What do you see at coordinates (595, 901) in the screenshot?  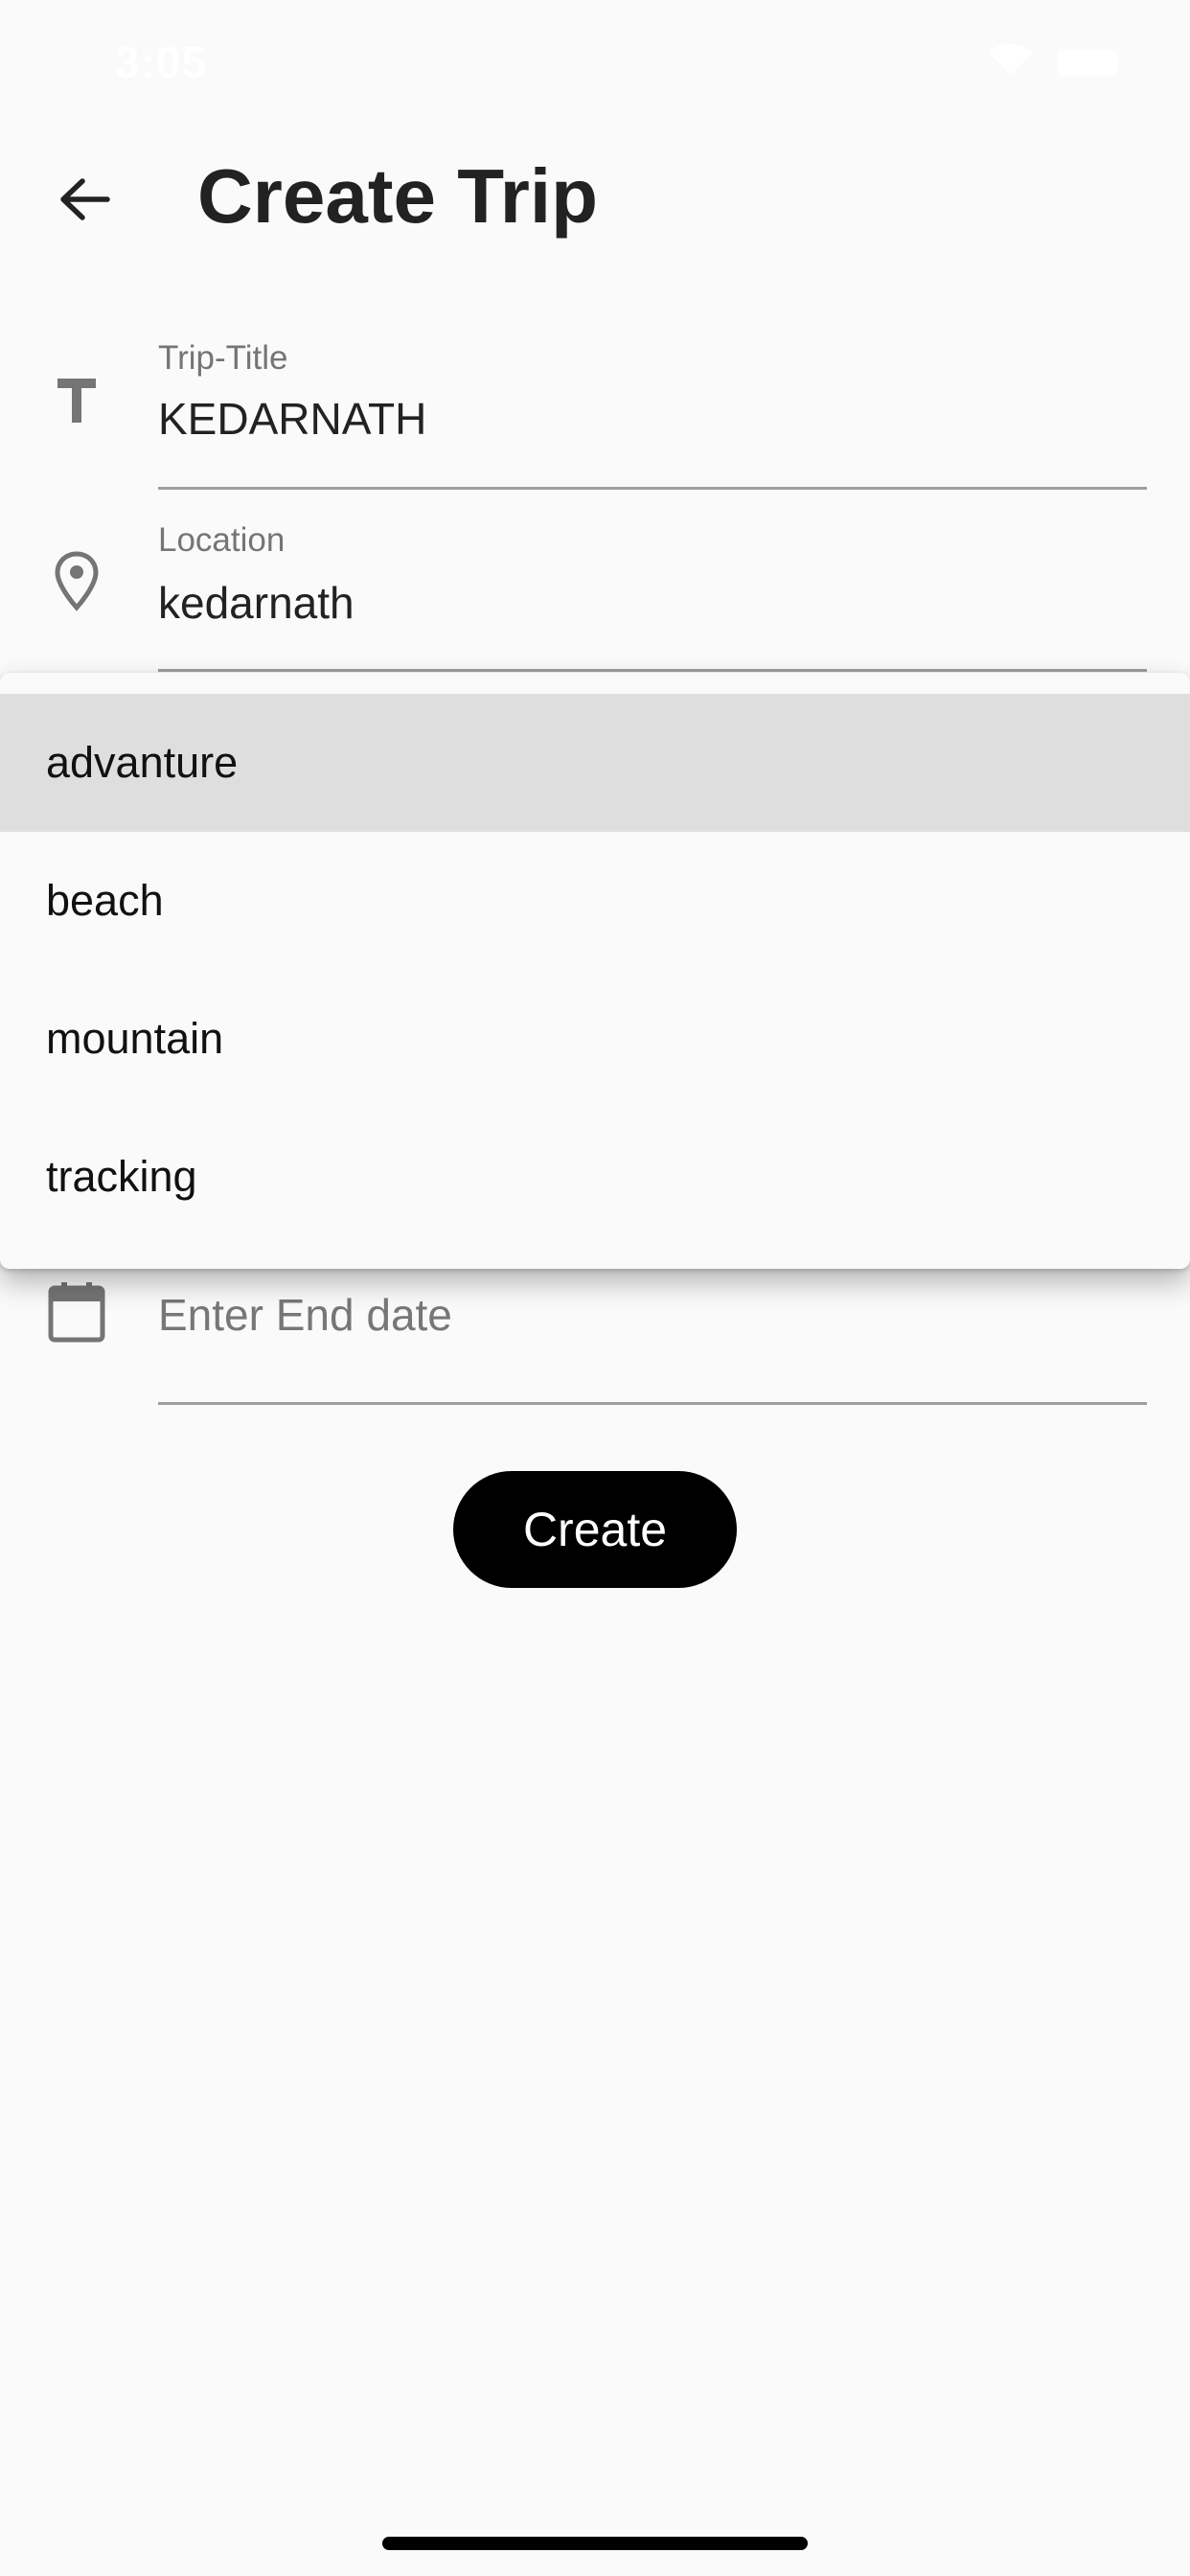 I see `dropdown-option-beach: beach` at bounding box center [595, 901].